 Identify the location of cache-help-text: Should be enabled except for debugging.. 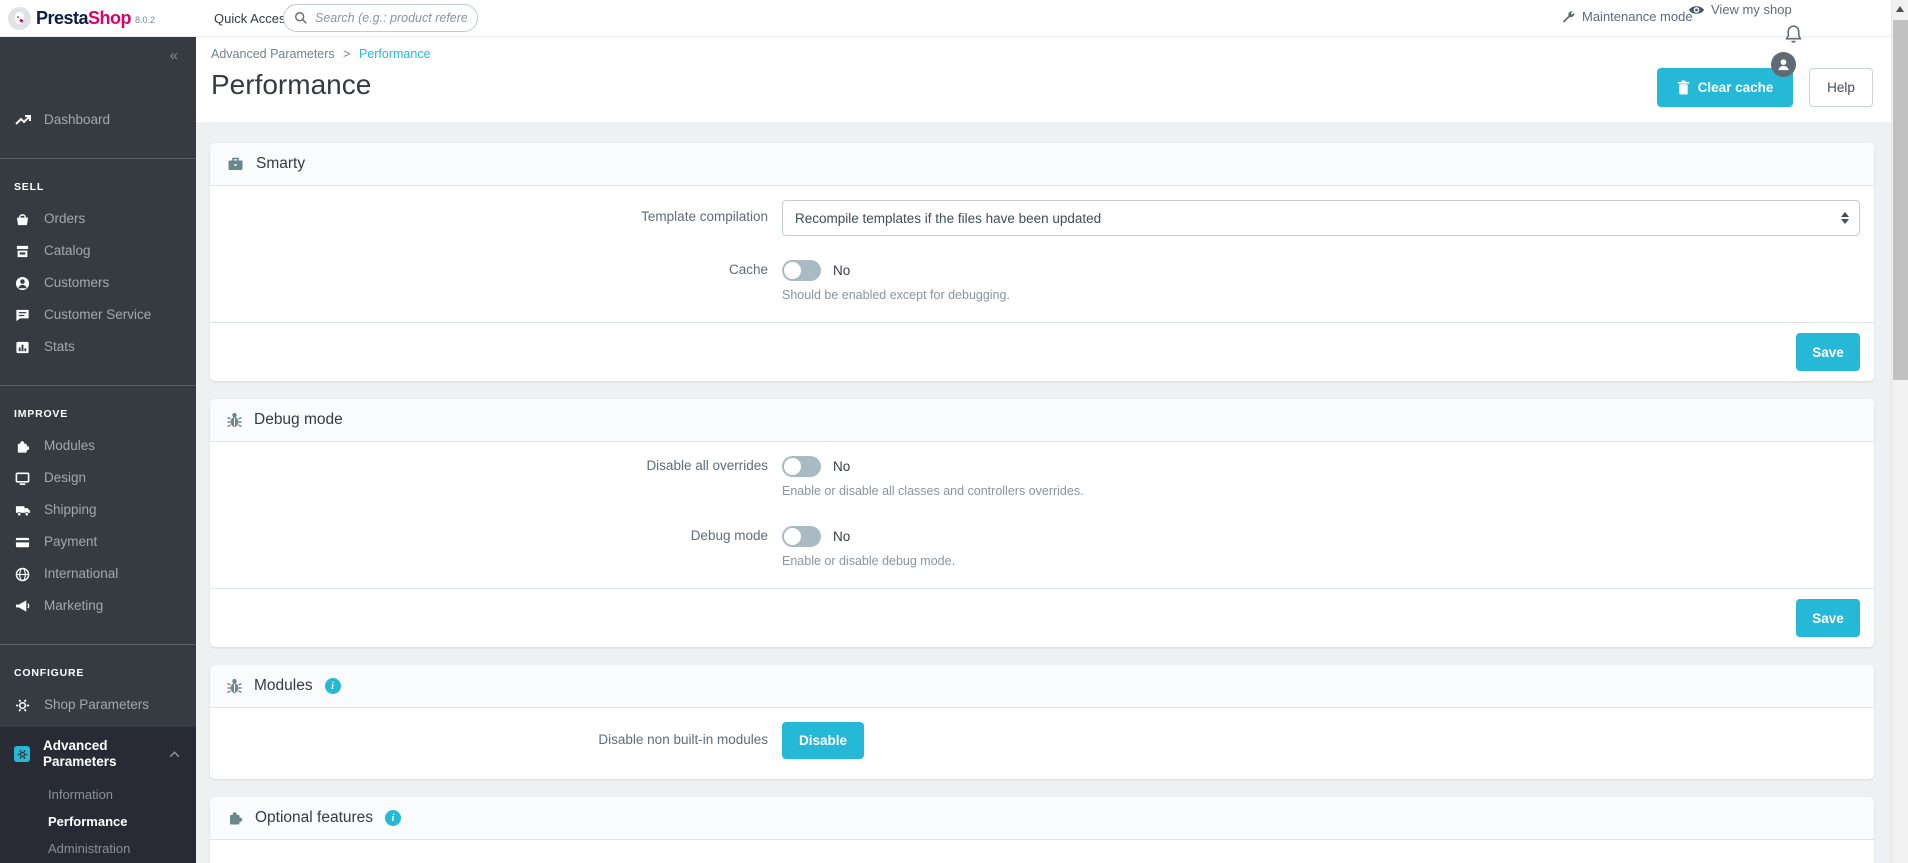
(896, 295).